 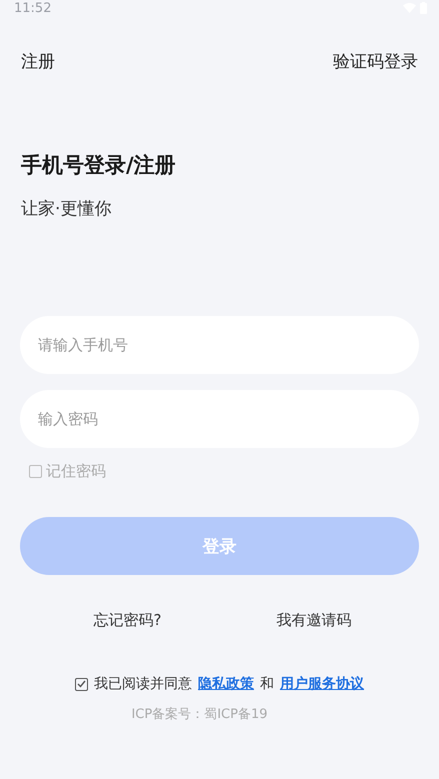 I want to click on user-agreement-link: 用户服务协议, so click(x=322, y=684).